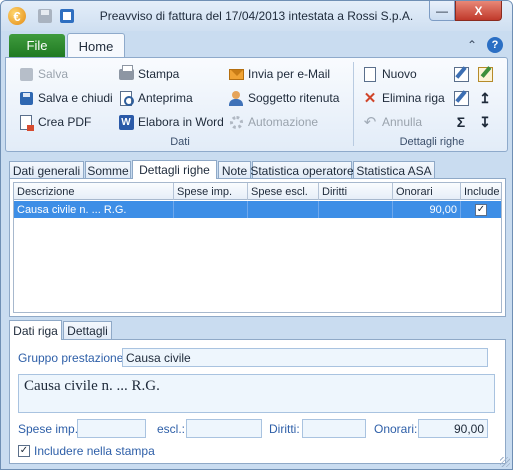 The width and height of the screenshot is (513, 470). I want to click on edit-row-button, so click(463, 74).